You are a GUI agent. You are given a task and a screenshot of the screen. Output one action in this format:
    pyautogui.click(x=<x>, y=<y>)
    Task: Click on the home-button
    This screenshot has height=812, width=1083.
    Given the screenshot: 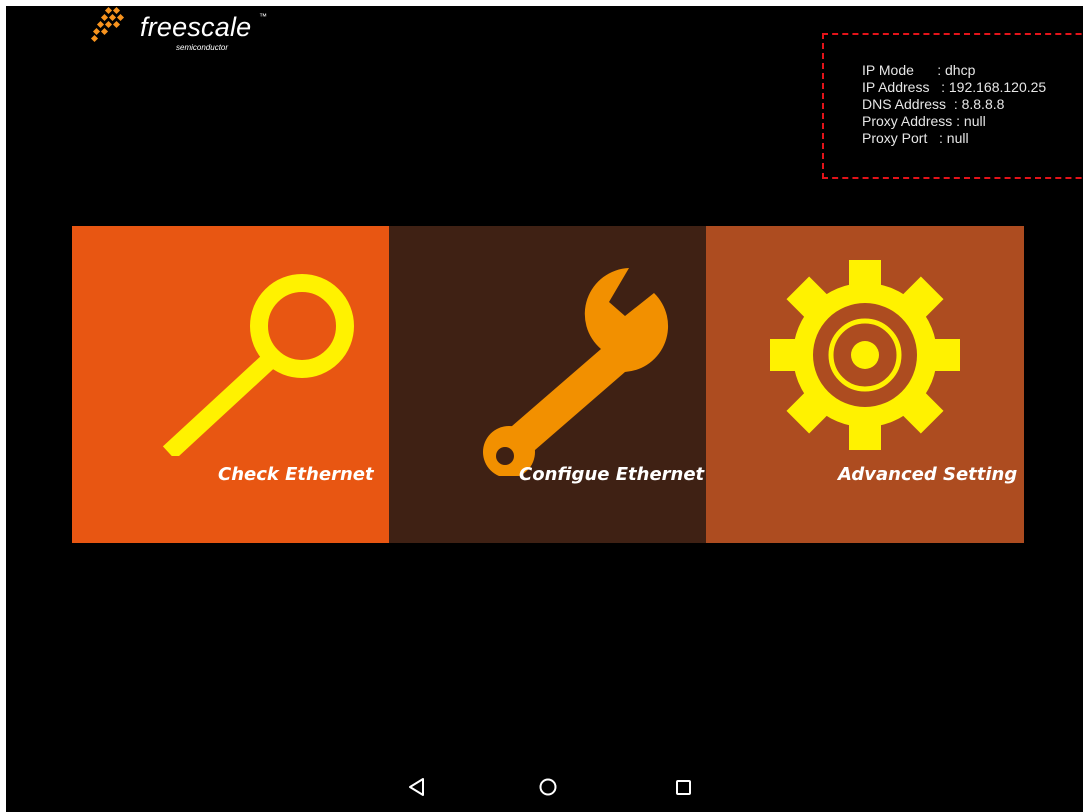 What is the action you would take?
    pyautogui.click(x=548, y=787)
    